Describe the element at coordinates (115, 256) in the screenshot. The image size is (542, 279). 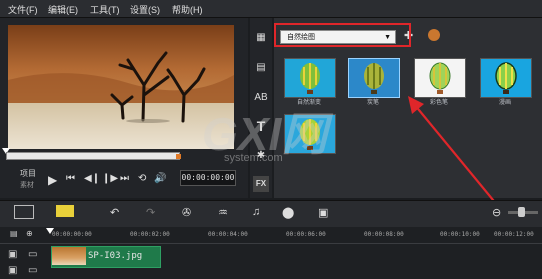
I see `clip-label: SP-I03.jpg` at that location.